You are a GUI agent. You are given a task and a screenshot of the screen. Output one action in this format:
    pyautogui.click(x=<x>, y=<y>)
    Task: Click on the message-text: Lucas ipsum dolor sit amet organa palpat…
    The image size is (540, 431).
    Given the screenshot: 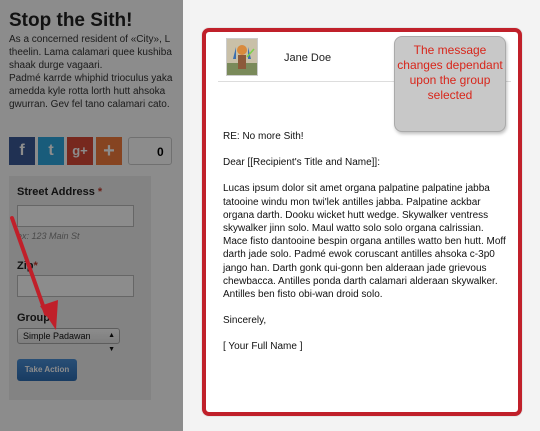 What is the action you would take?
    pyautogui.click(x=364, y=242)
    